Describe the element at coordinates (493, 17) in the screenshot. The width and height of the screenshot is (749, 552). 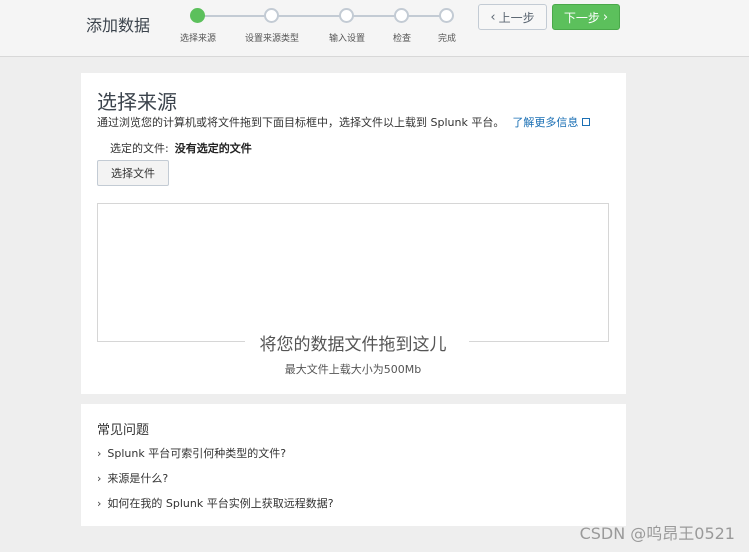
I see `chevron-left-icon: ‹` at that location.